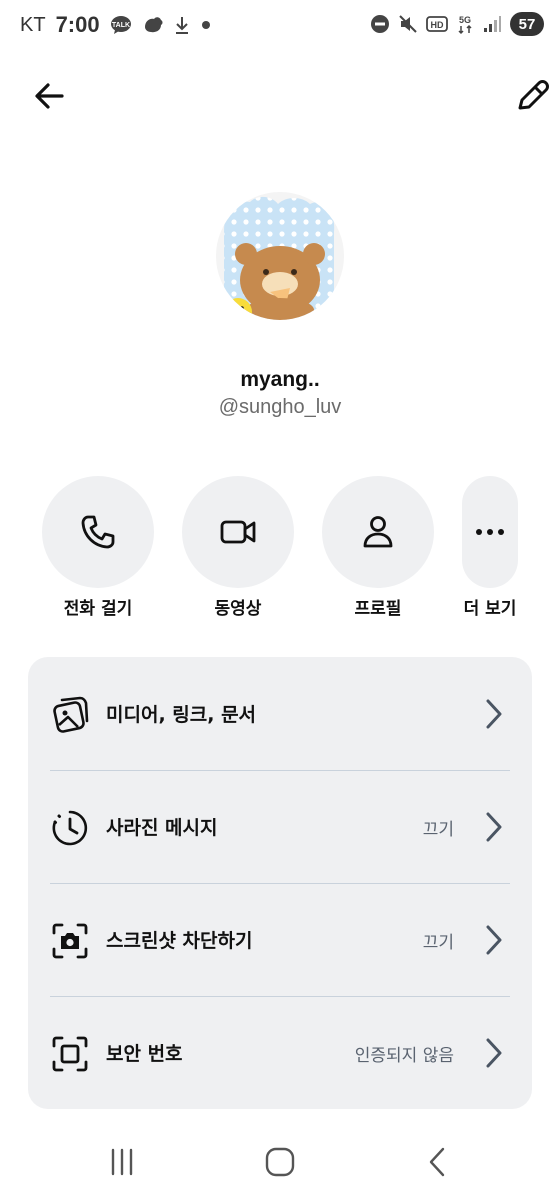  I want to click on video-label: 동영상, so click(238, 609).